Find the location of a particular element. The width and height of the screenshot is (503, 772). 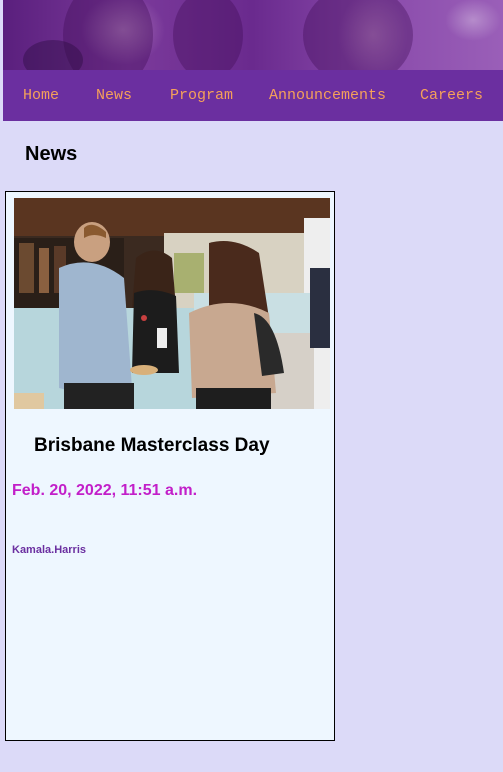

nav-news: News is located at coordinates (114, 95).